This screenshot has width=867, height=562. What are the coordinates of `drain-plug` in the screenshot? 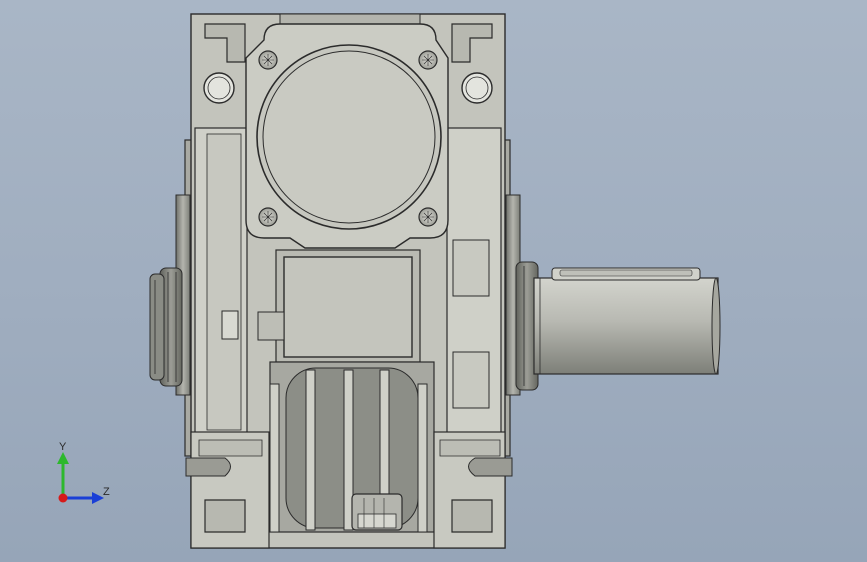 It's located at (377, 512).